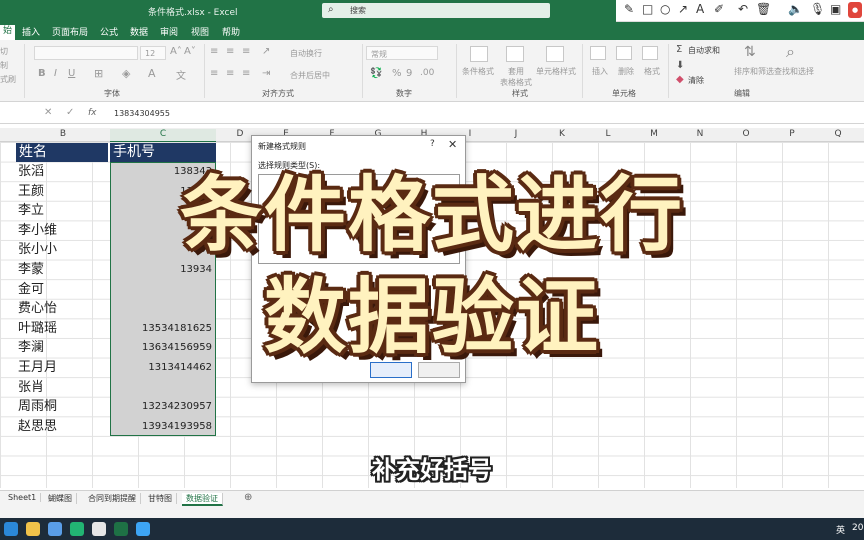 The image size is (864, 540). What do you see at coordinates (562, 134) in the screenshot?
I see `column-header-k: K` at bounding box center [562, 134].